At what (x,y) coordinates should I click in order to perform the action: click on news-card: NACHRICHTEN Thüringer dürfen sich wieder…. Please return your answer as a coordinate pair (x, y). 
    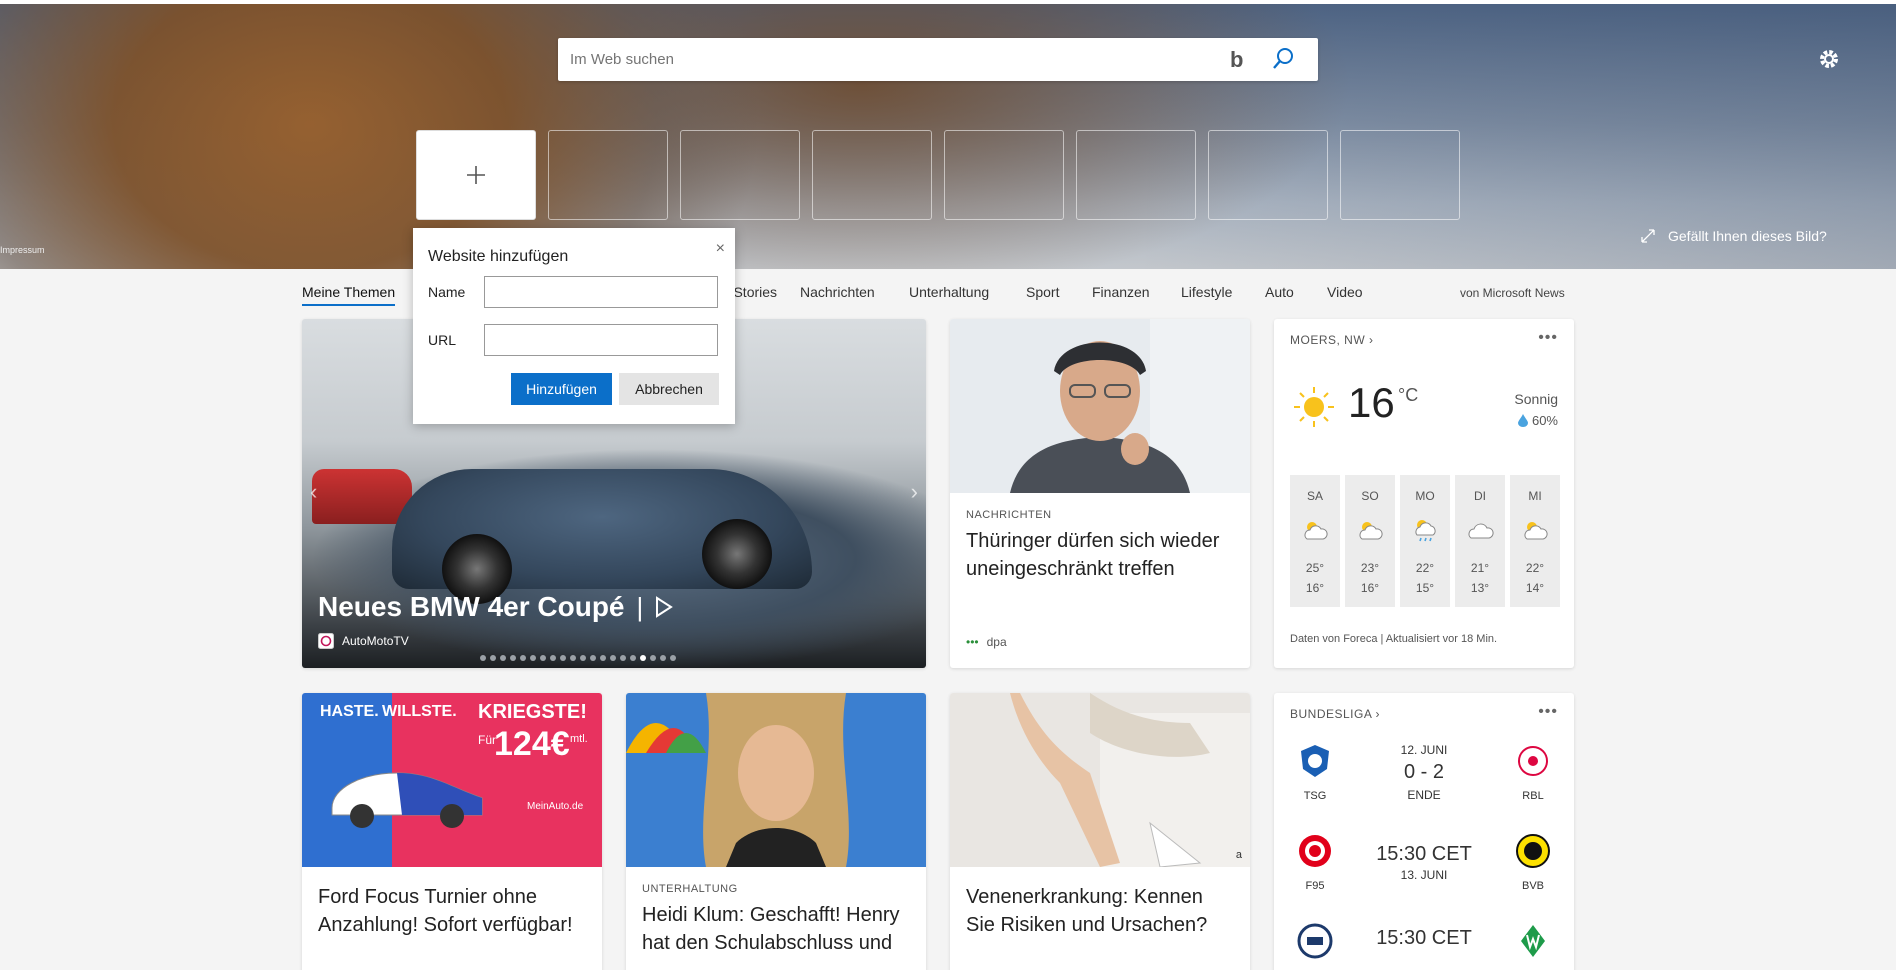
    Looking at the image, I should click on (1100, 493).